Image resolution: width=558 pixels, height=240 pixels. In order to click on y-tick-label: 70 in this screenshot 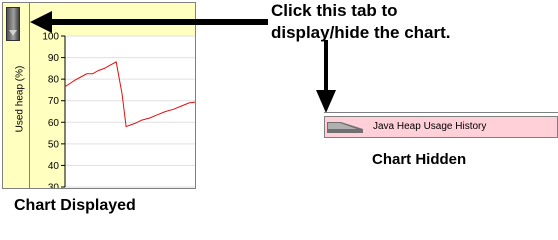, I will do `click(54, 101)`.